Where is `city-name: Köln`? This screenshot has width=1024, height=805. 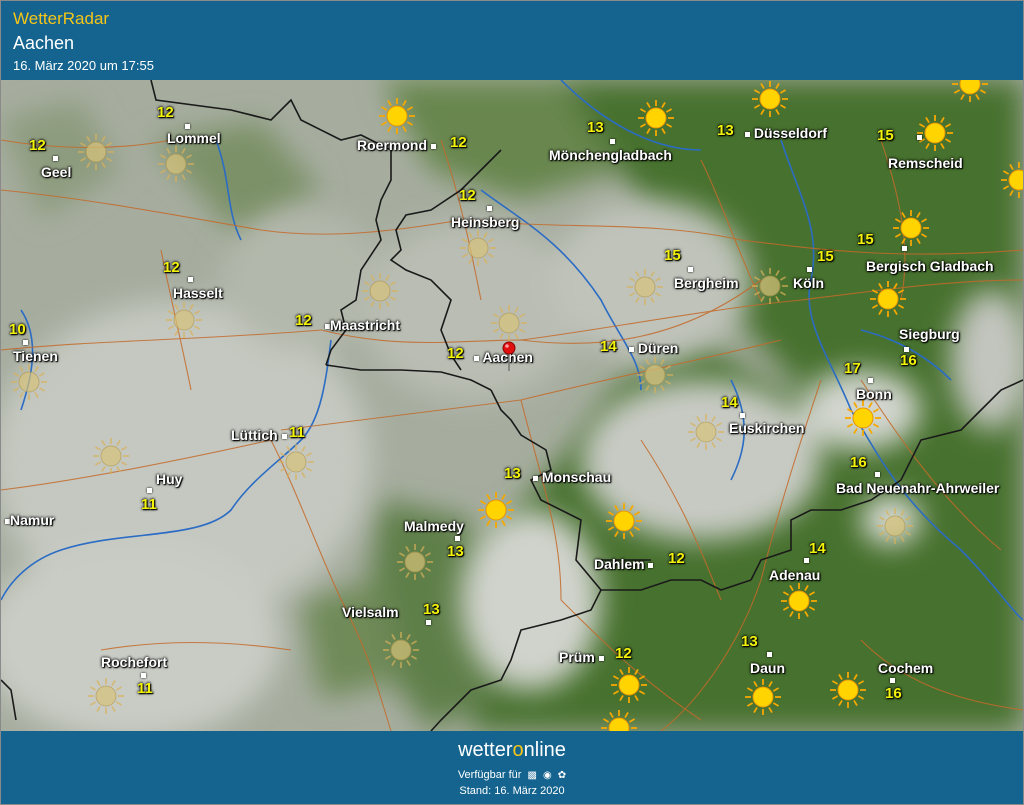 city-name: Köln is located at coordinates (809, 283).